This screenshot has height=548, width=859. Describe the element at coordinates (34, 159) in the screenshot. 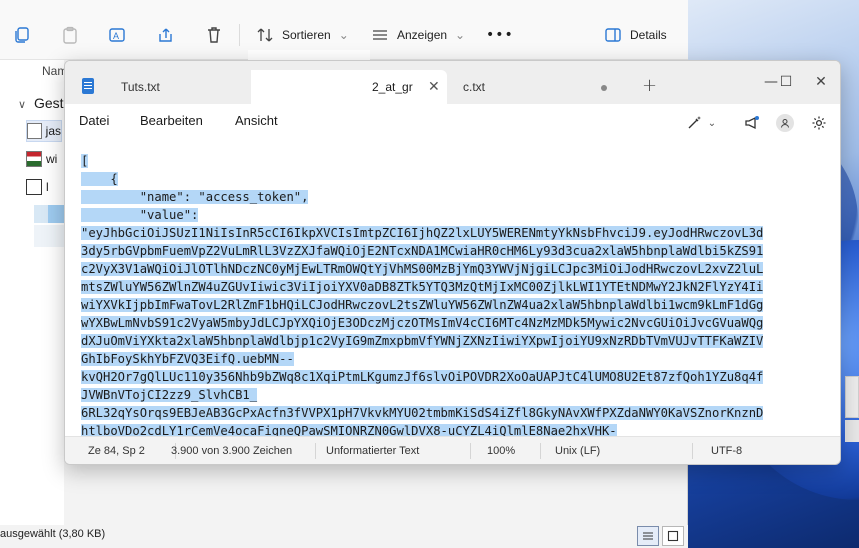

I see `archive-icon` at that location.